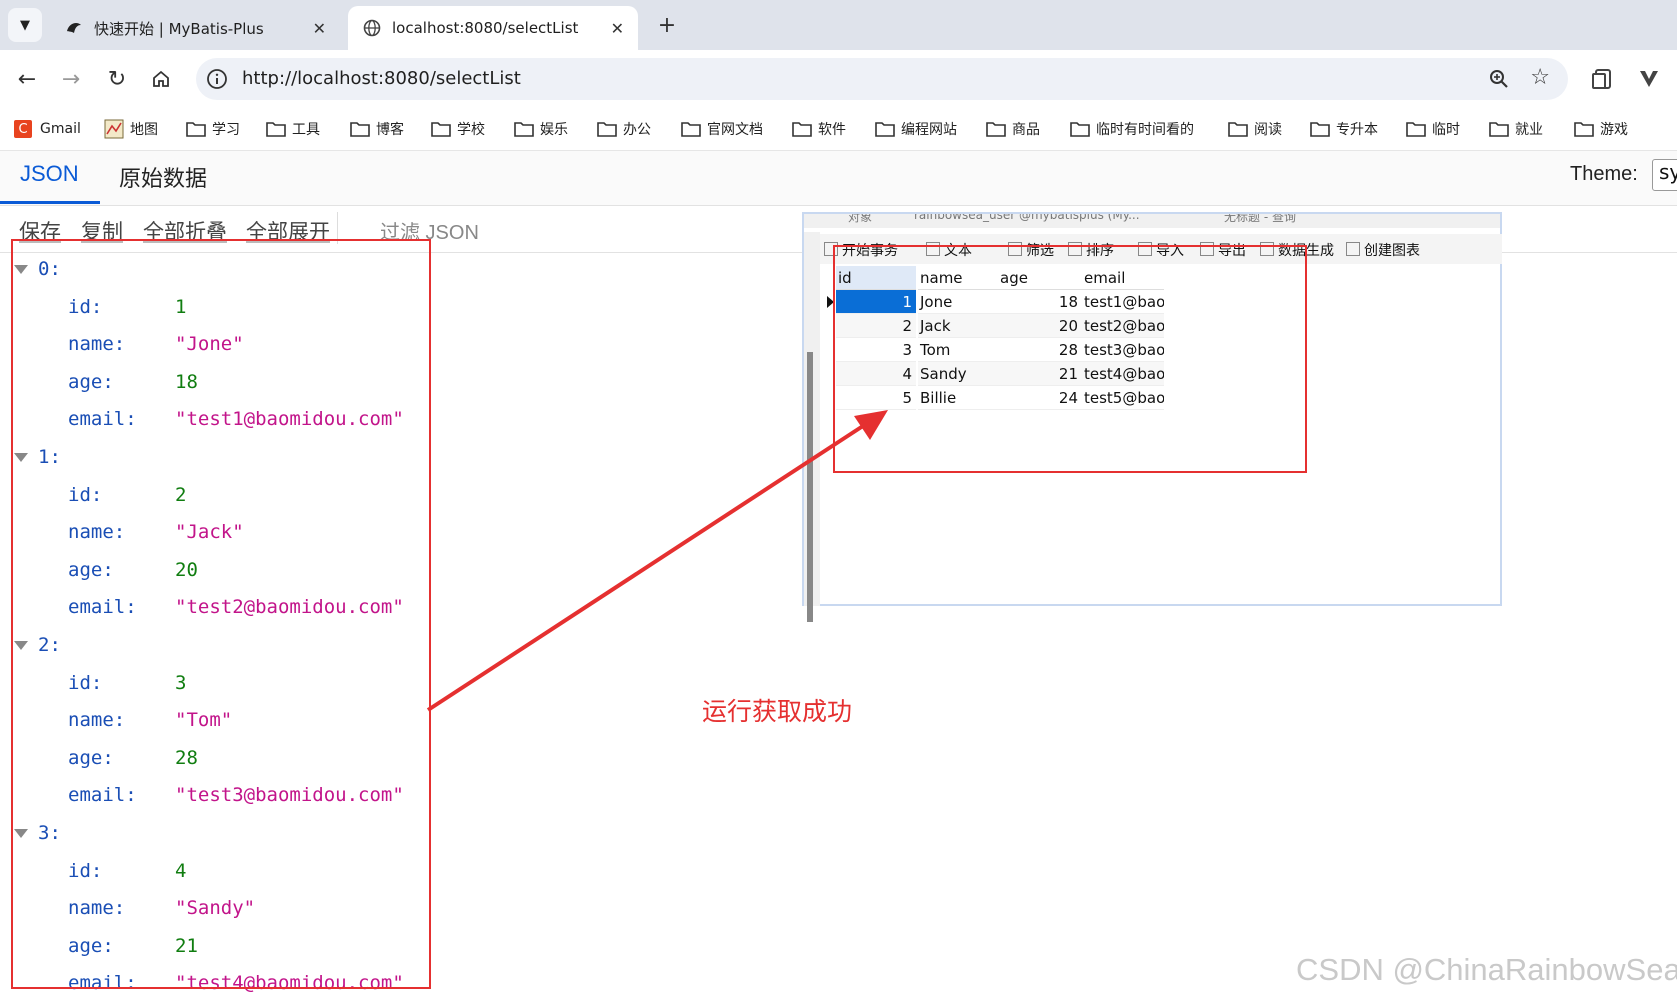 The height and width of the screenshot is (1002, 1677). What do you see at coordinates (1383, 250) in the screenshot?
I see `db-toolbar-button: 创建图表` at bounding box center [1383, 250].